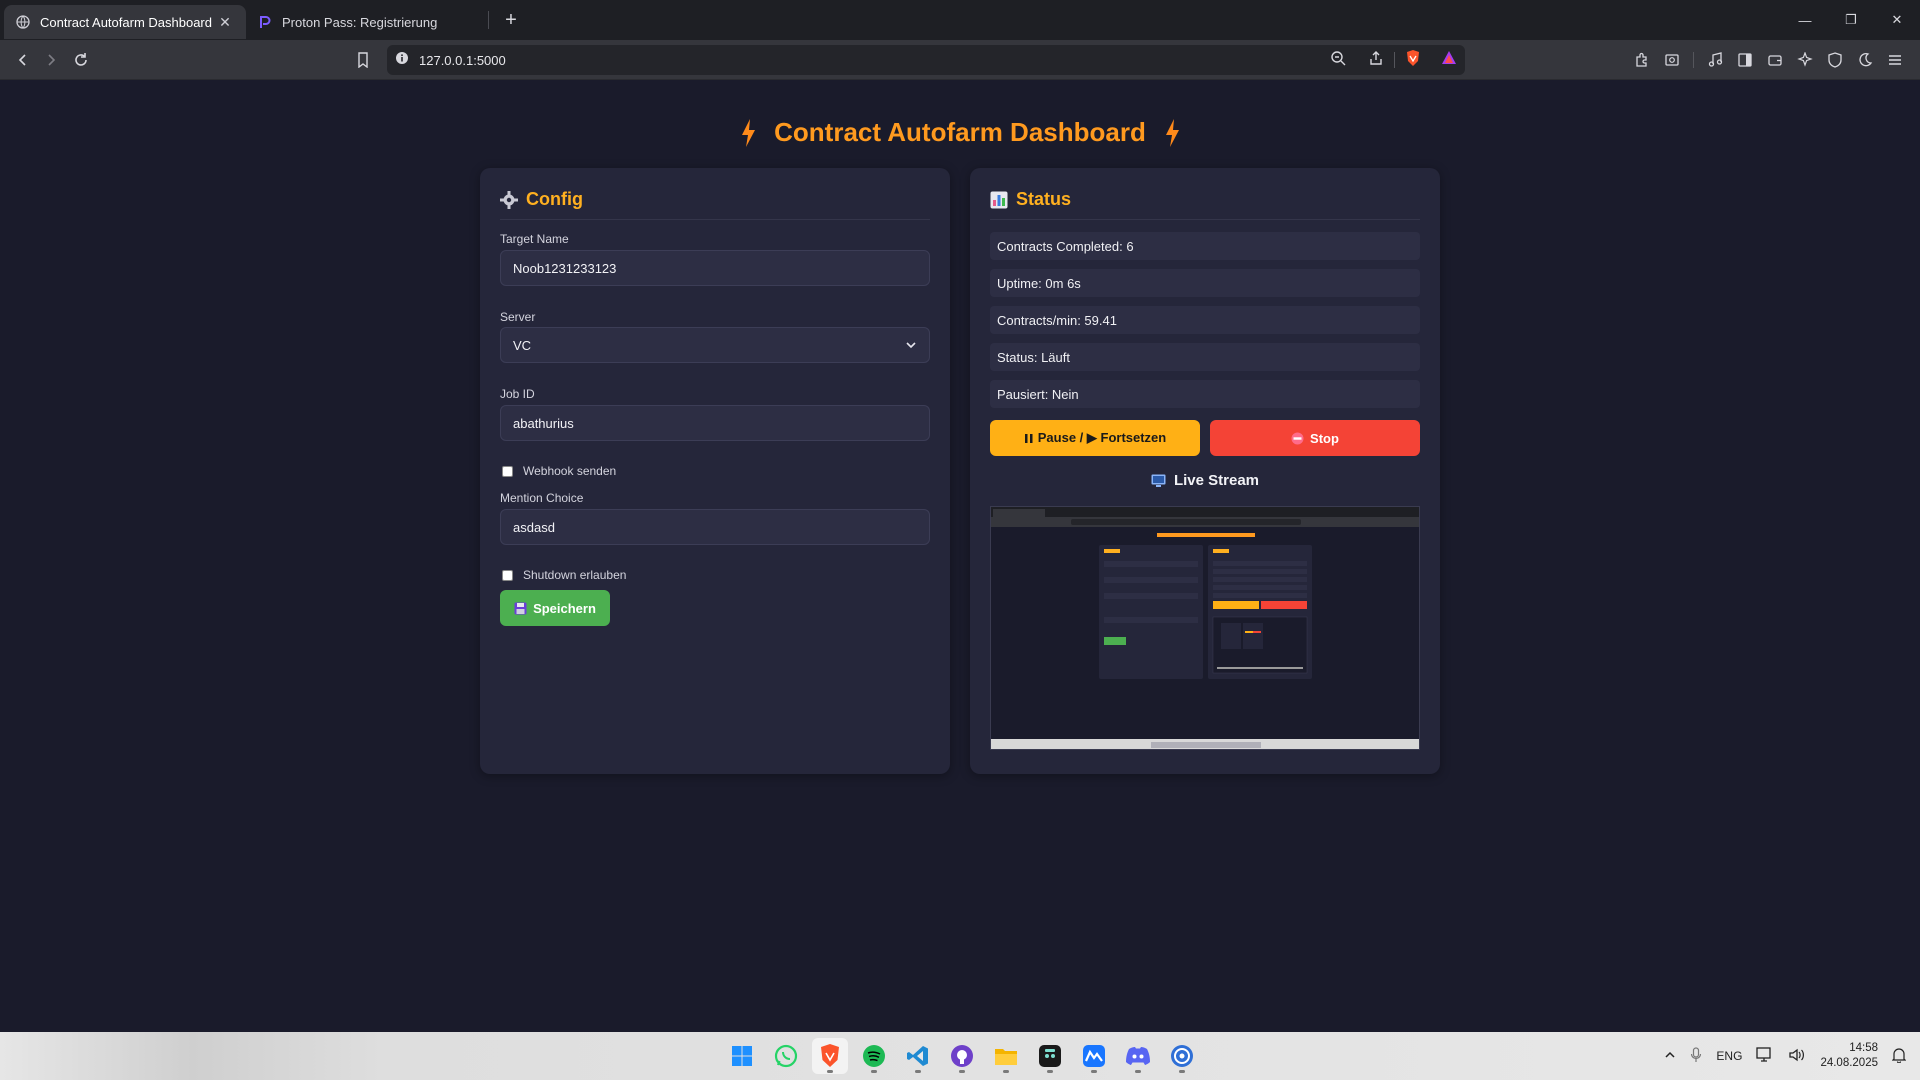 This screenshot has width=1920, height=1080. What do you see at coordinates (265, 22) in the screenshot?
I see `proton-icon` at bounding box center [265, 22].